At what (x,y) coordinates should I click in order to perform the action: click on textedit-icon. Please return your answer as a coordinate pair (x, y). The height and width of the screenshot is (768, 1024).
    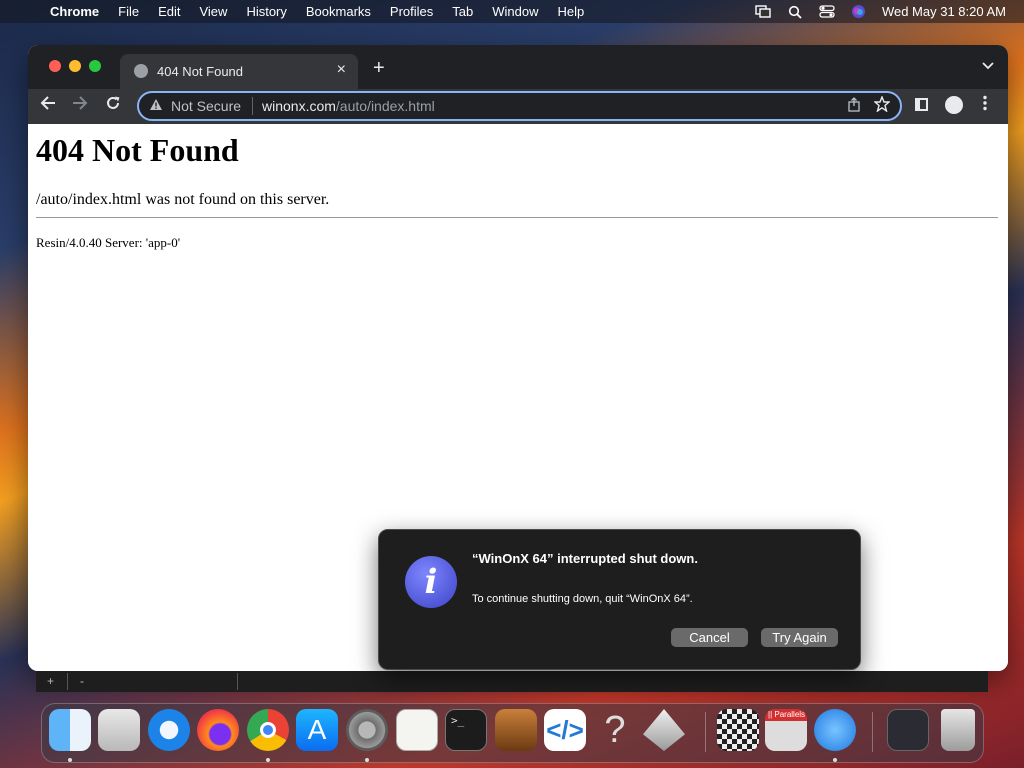
    Looking at the image, I should click on (417, 730).